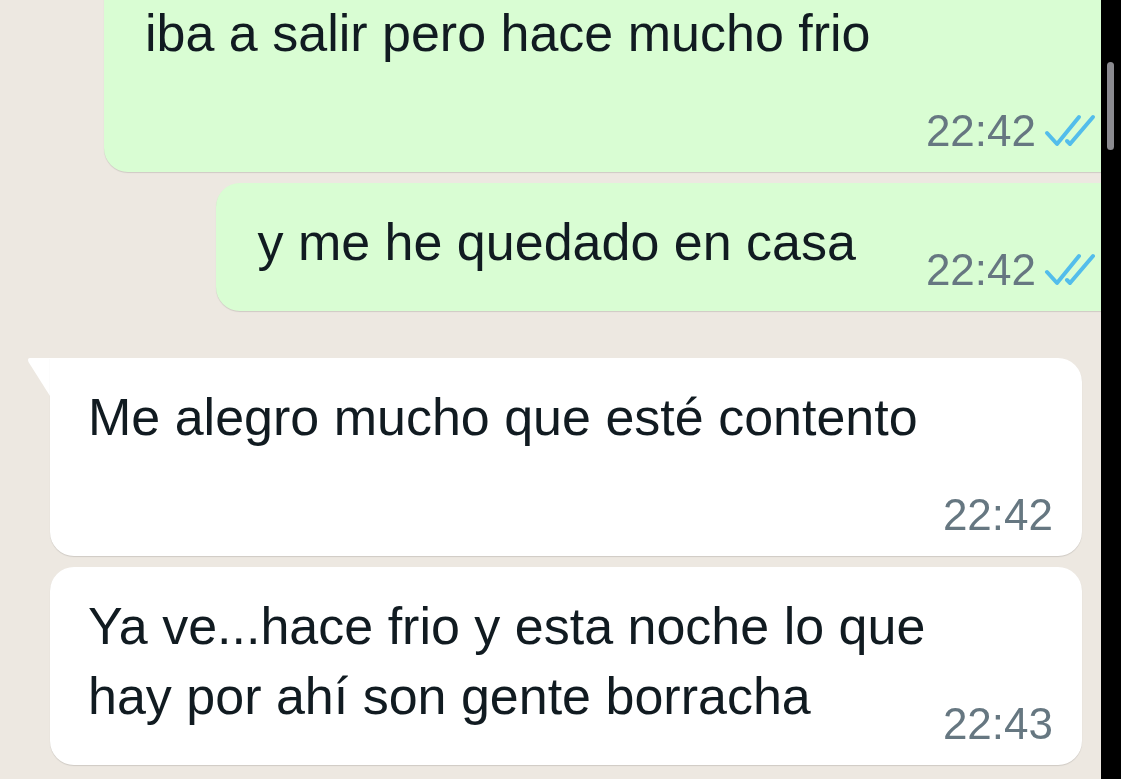 This screenshot has width=1121, height=779. Describe the element at coordinates (556, 242) in the screenshot. I see `message-text: y me he quedado en casa` at that location.